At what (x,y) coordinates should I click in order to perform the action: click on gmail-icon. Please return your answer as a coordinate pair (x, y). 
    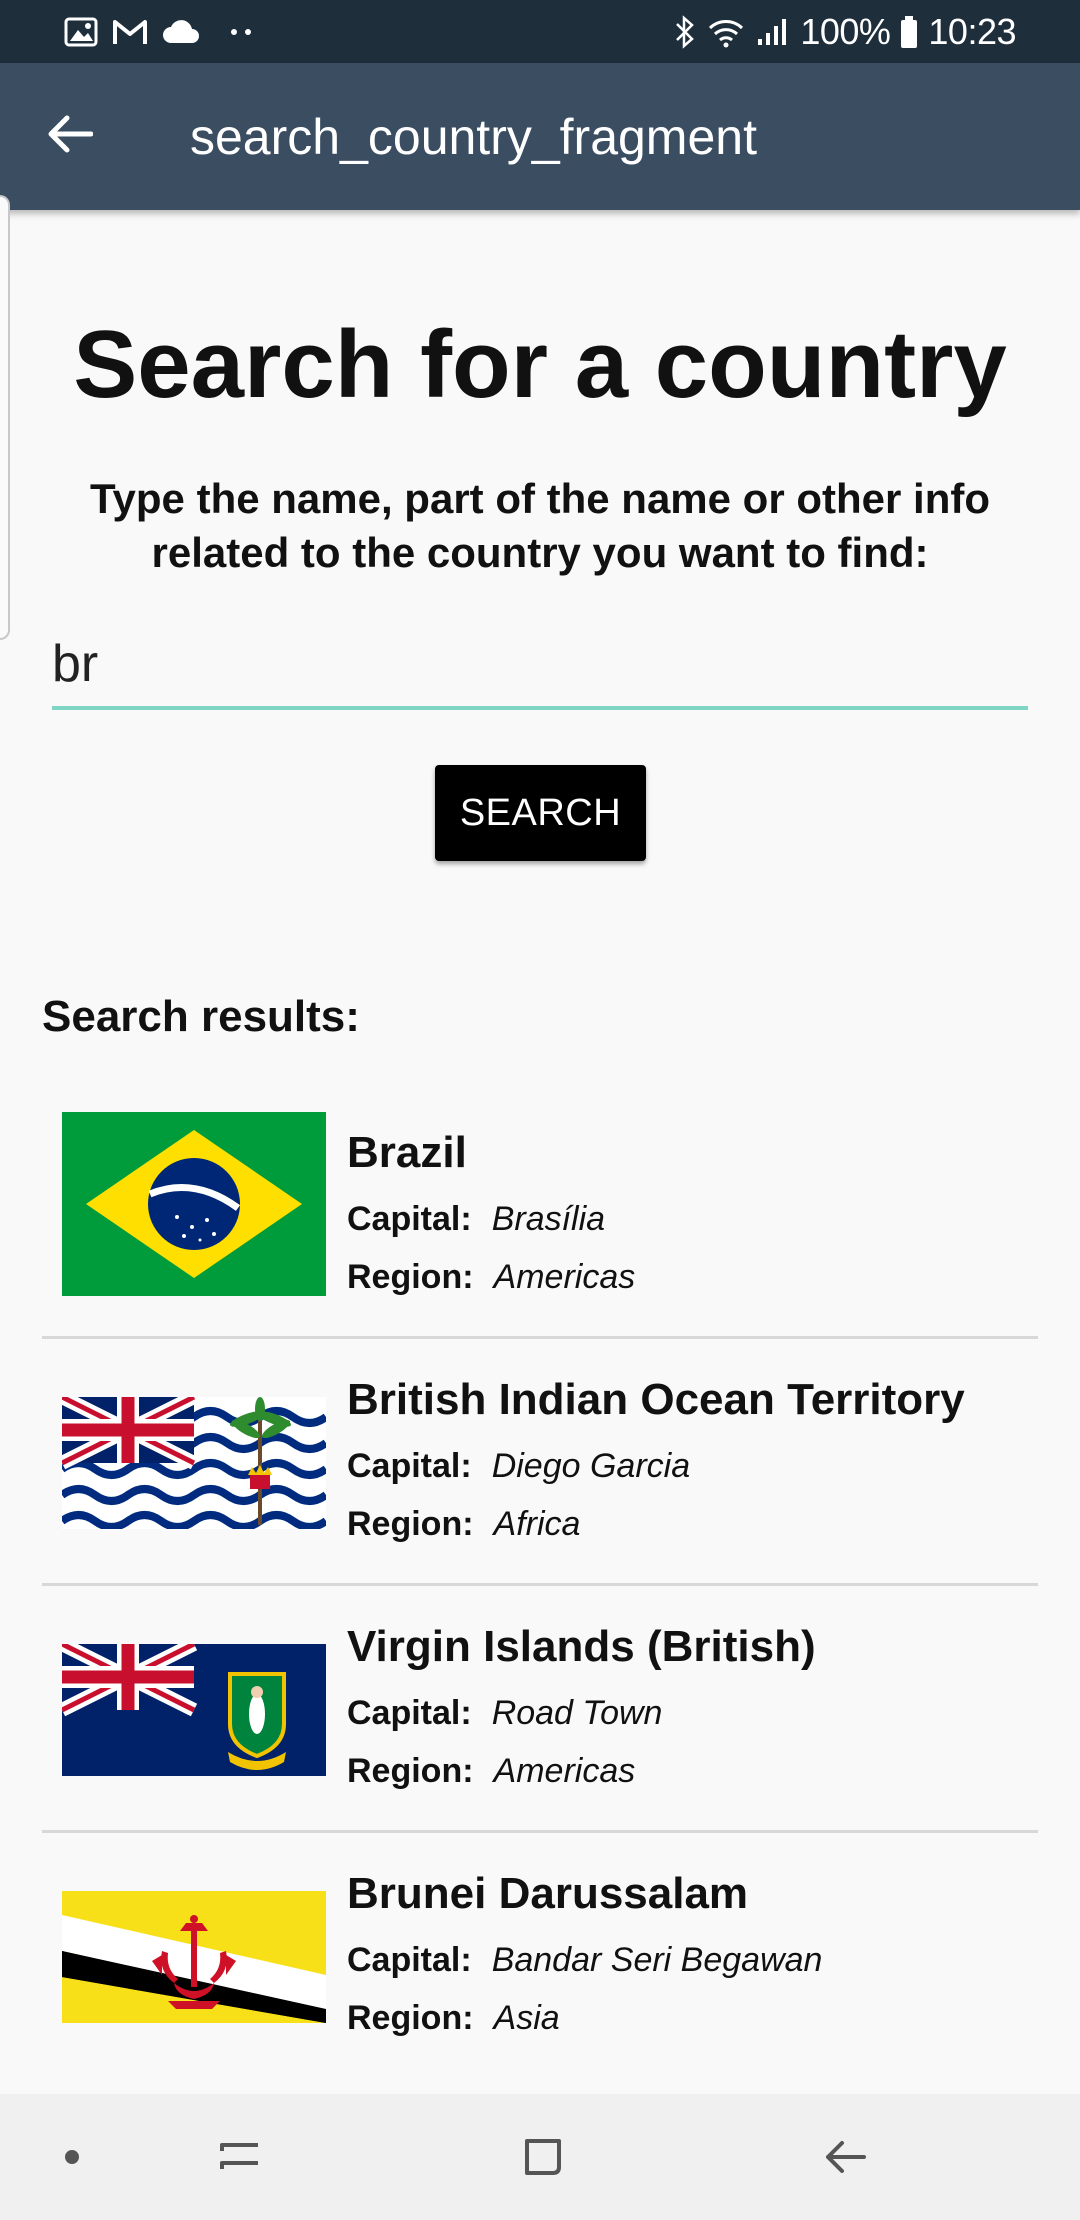
    Looking at the image, I should click on (130, 32).